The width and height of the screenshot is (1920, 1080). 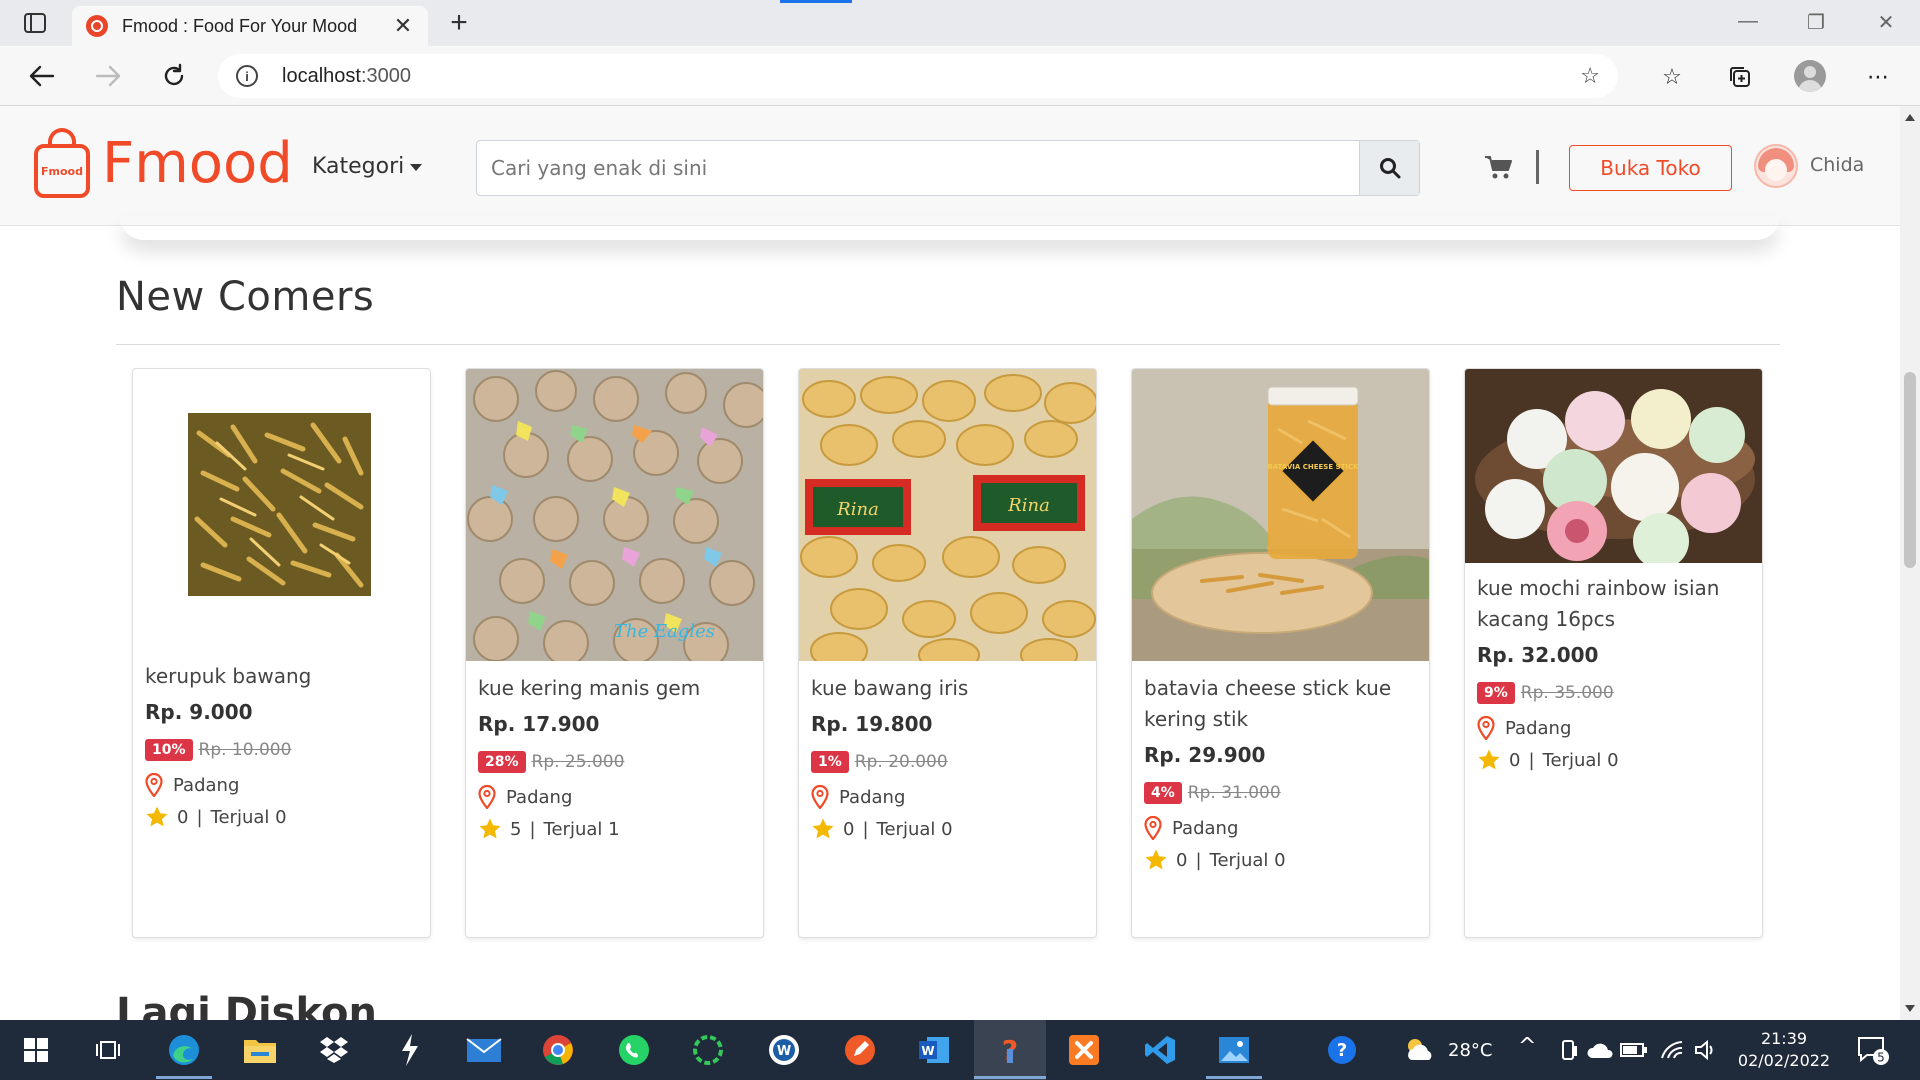 I want to click on product-price: Rp. 32.000, so click(x=1538, y=655).